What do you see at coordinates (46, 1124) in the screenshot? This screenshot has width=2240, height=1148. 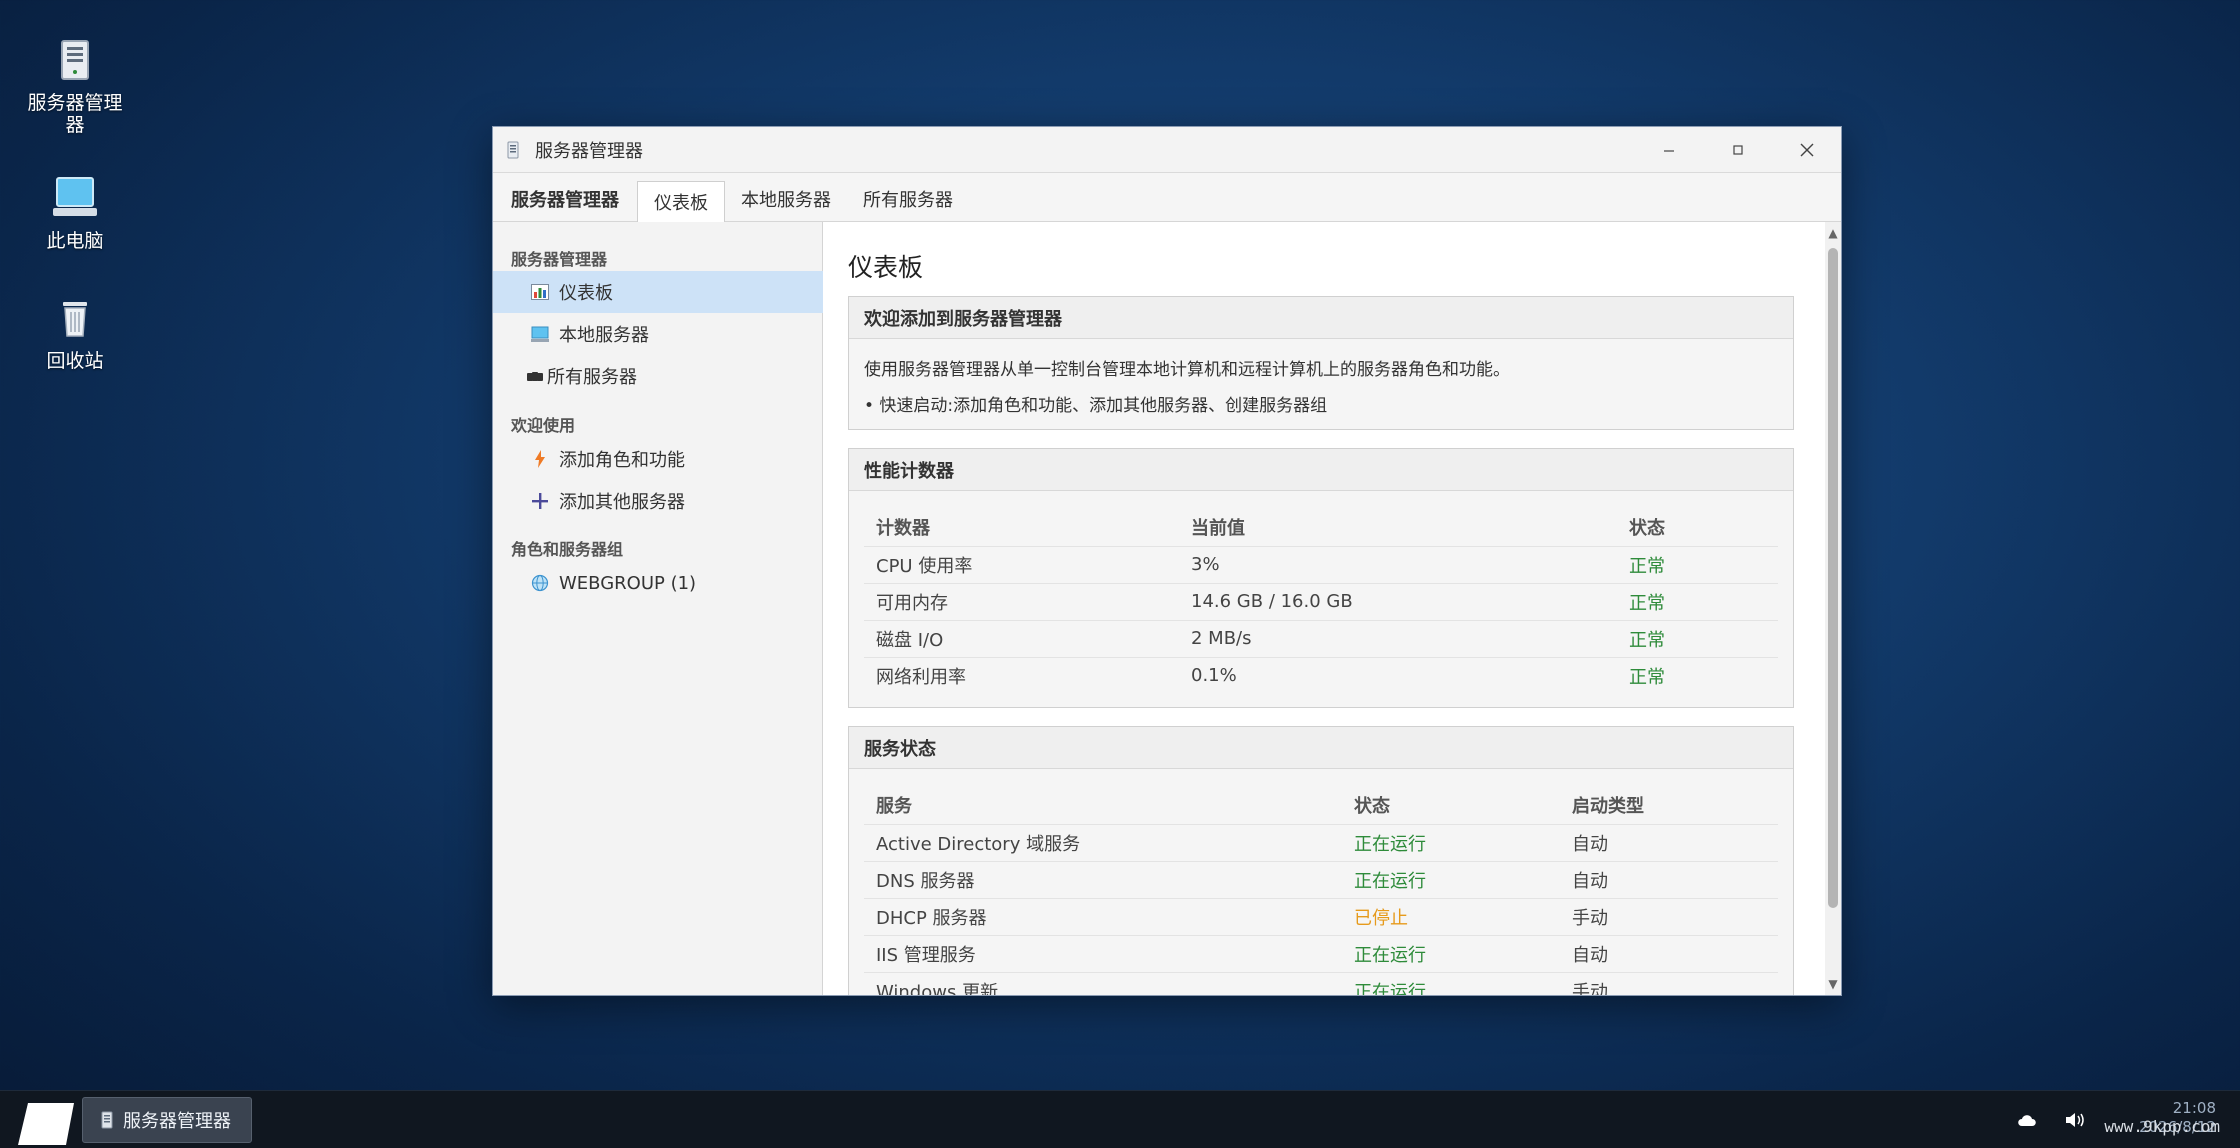 I see `start-button` at bounding box center [46, 1124].